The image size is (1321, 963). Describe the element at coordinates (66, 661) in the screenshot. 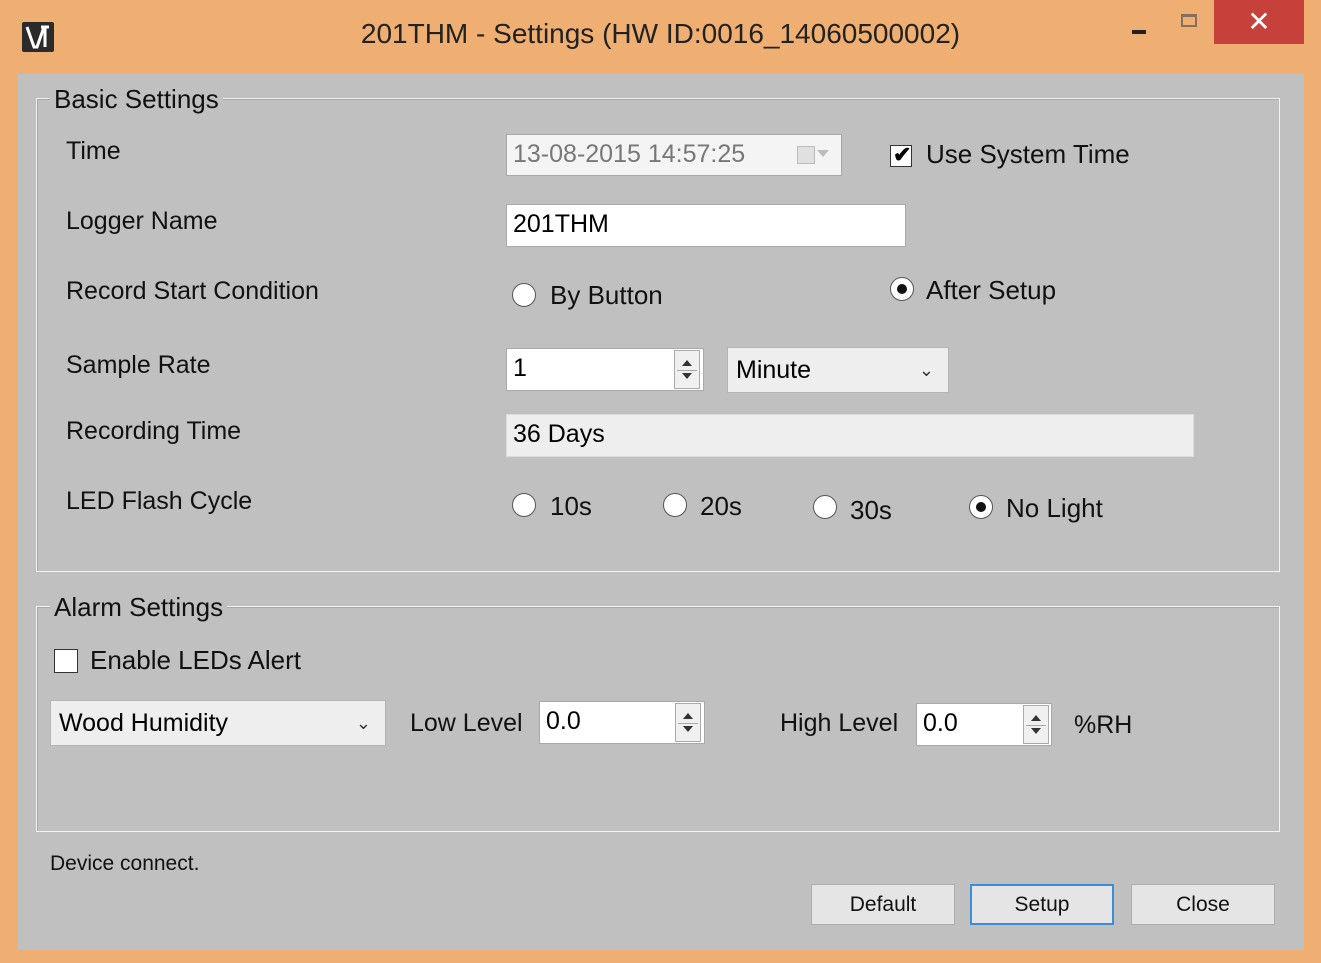

I see `enable-leds-checkbox` at that location.